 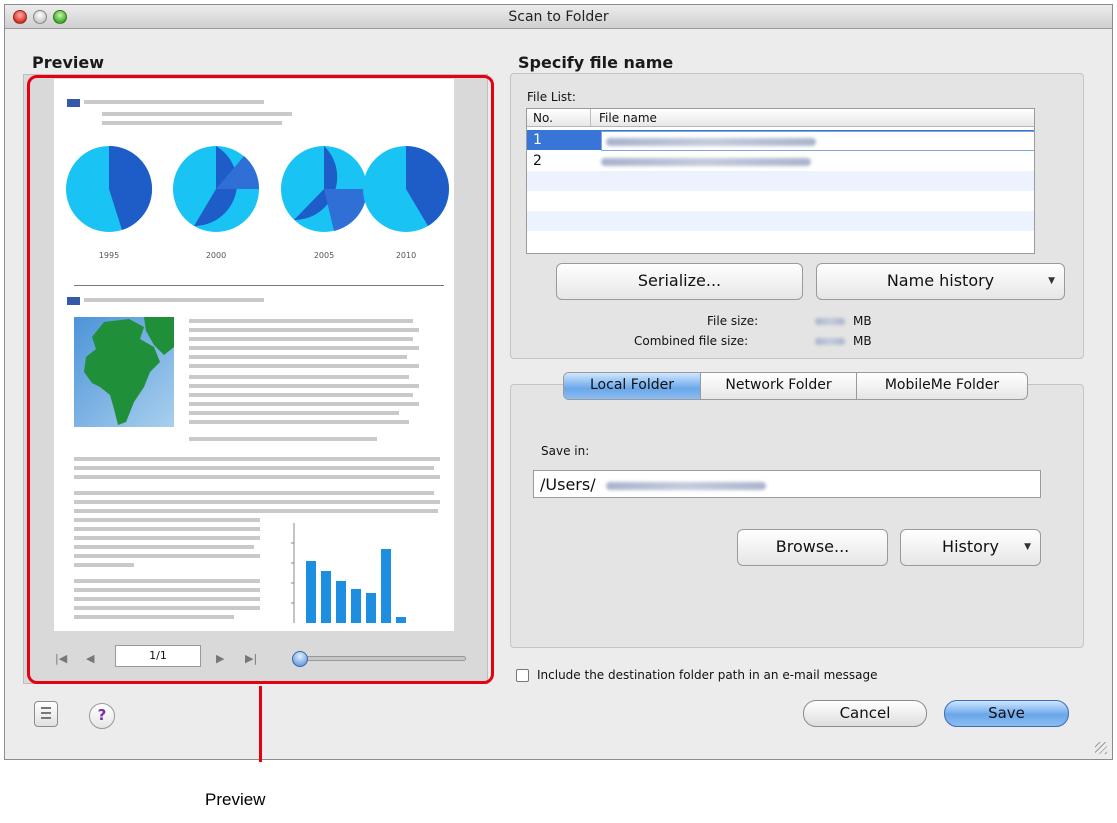 What do you see at coordinates (235, 799) in the screenshot?
I see `preview-callout-label: Preview` at bounding box center [235, 799].